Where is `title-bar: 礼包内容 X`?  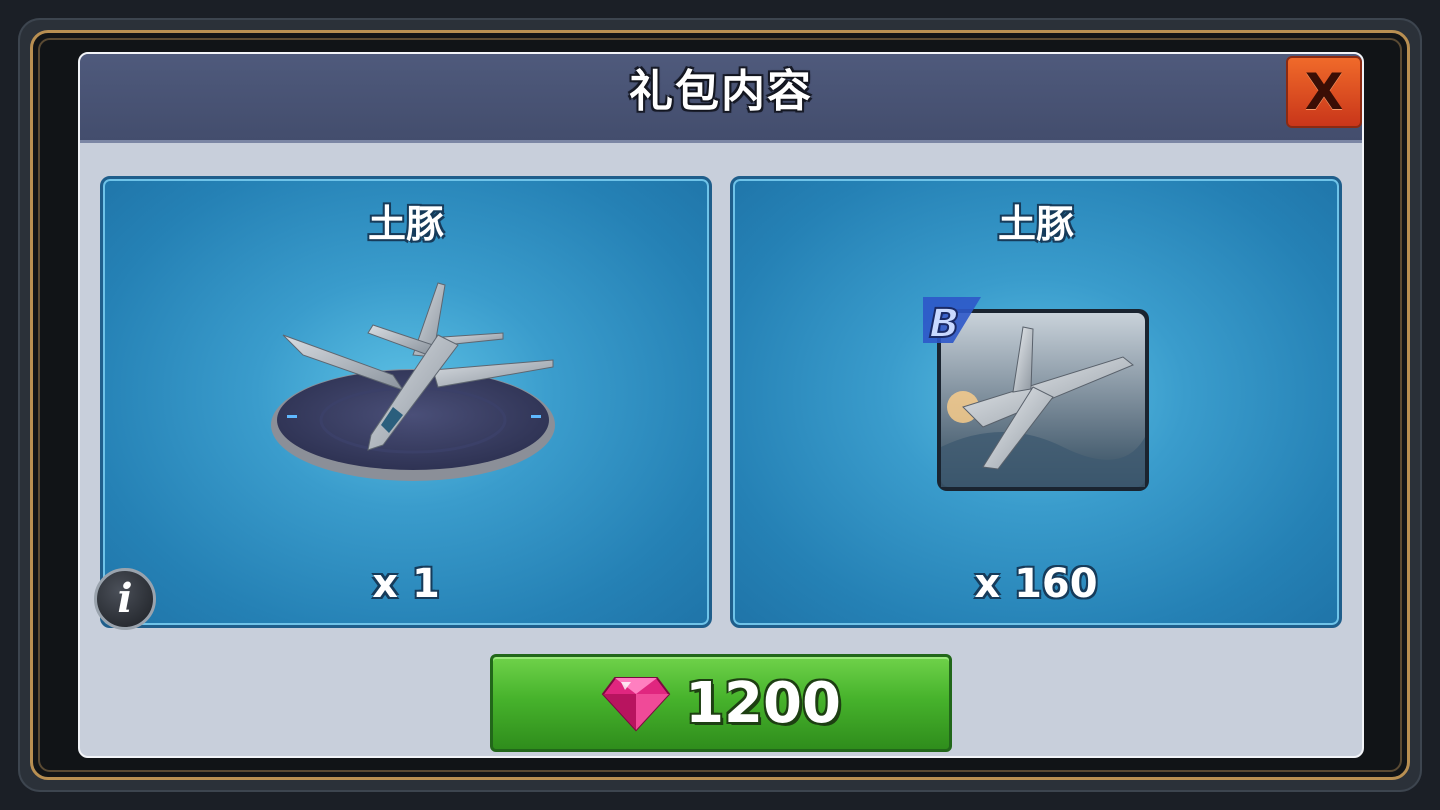 title-bar: 礼包内容 X is located at coordinates (721, 98).